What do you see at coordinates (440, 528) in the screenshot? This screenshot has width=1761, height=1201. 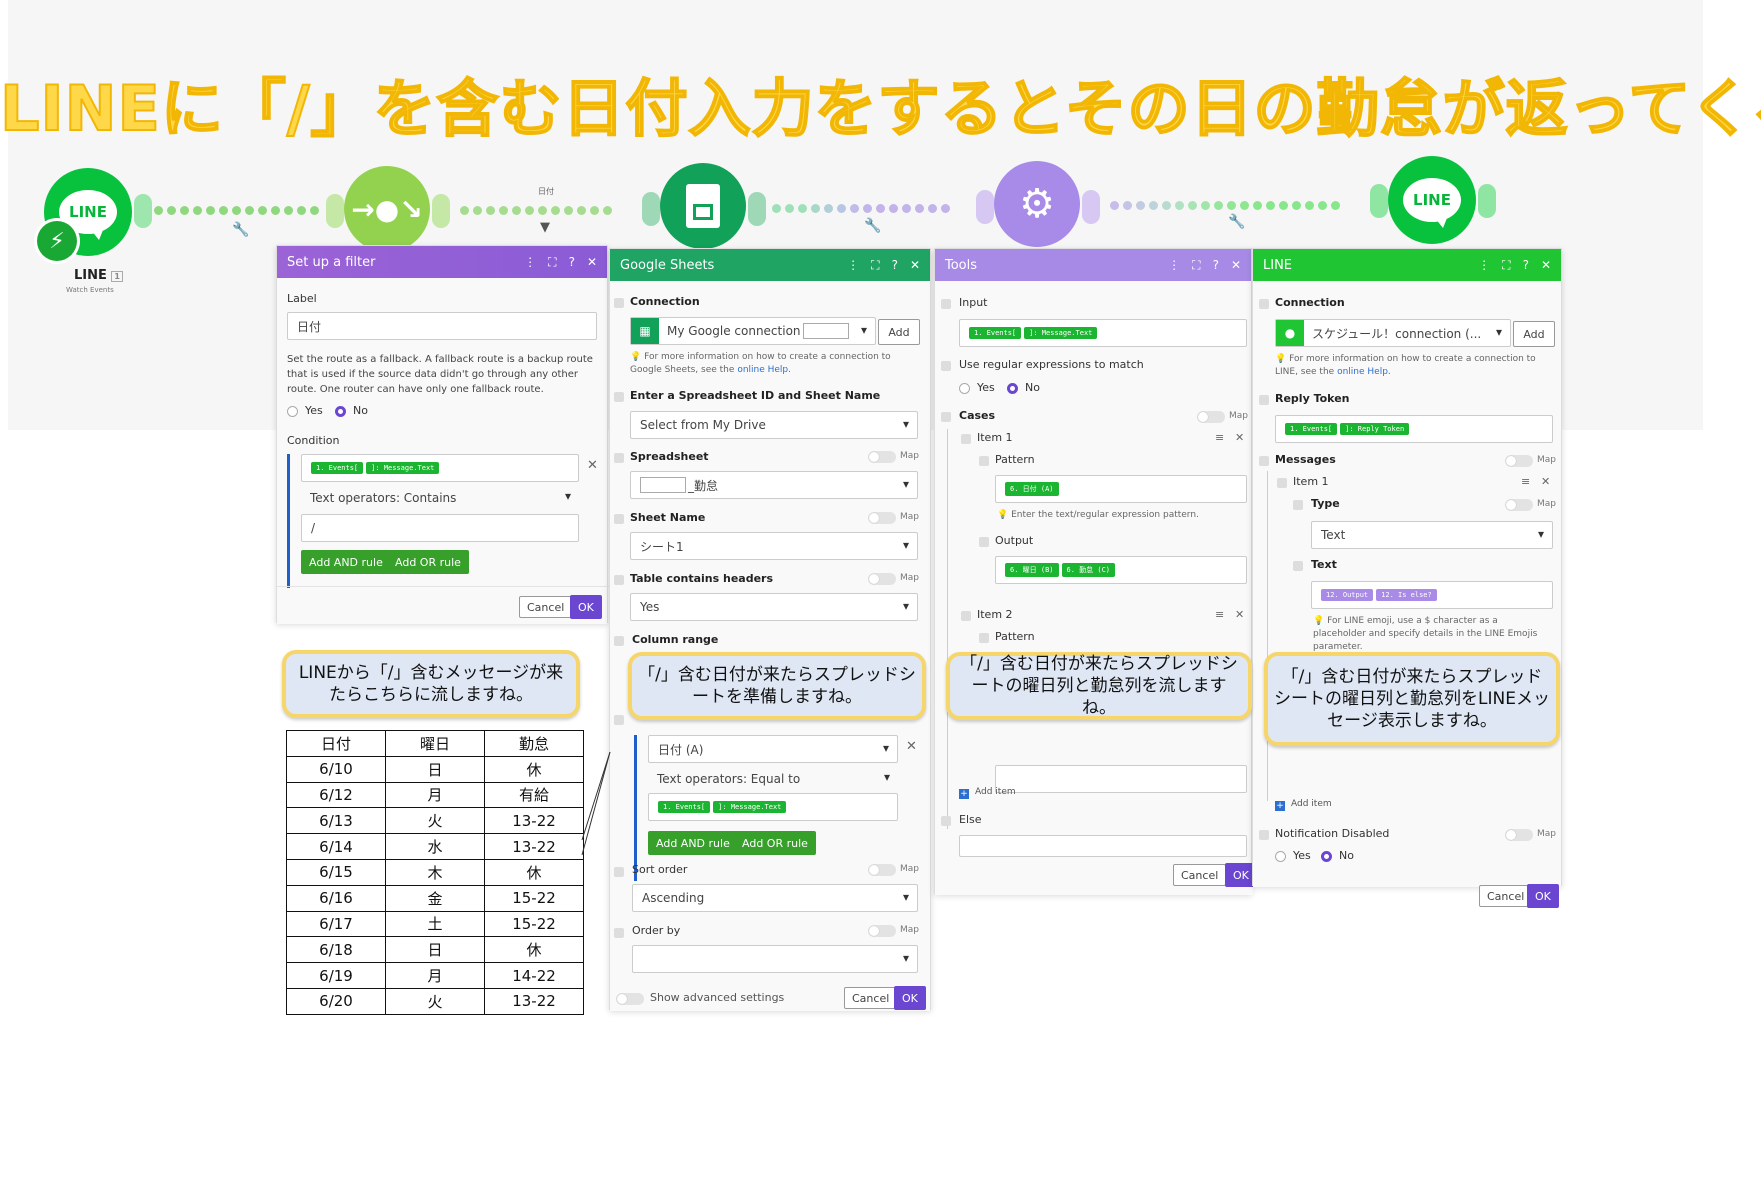 I see `condition-value-input: /` at bounding box center [440, 528].